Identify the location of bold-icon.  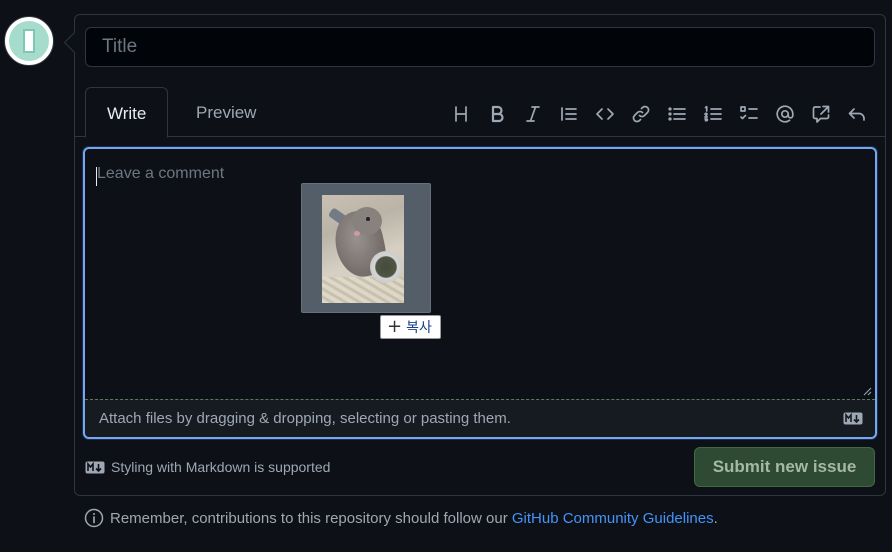
(497, 114).